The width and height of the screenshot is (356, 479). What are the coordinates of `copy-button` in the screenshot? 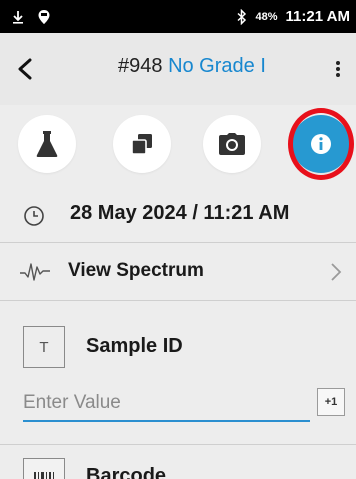 It's located at (142, 144).